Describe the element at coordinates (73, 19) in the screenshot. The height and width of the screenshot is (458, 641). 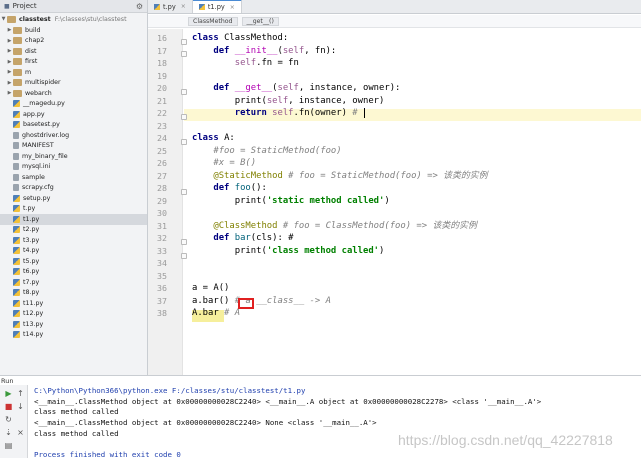
I see `tree-root: ▼ classtest F:\classes\stu\classtest` at that location.